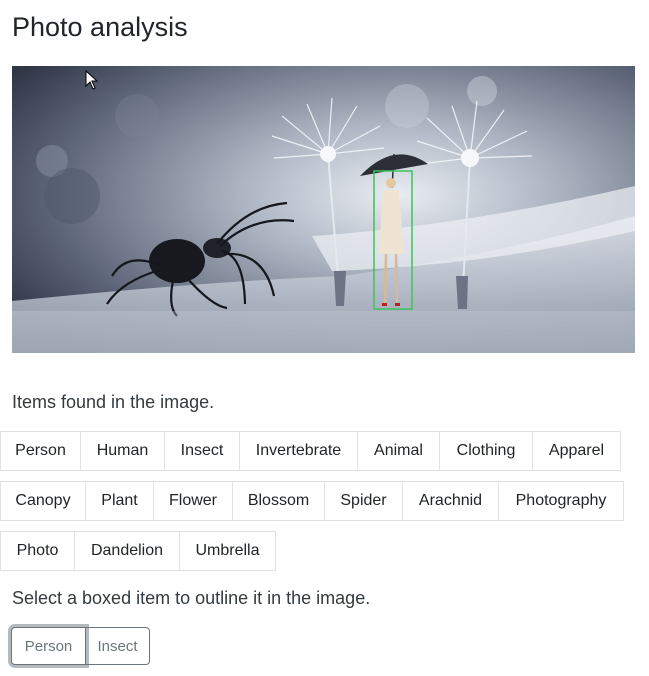 The height and width of the screenshot is (676, 649). I want to click on tag-row: Photo Dandelion Umbrella, so click(138, 551).